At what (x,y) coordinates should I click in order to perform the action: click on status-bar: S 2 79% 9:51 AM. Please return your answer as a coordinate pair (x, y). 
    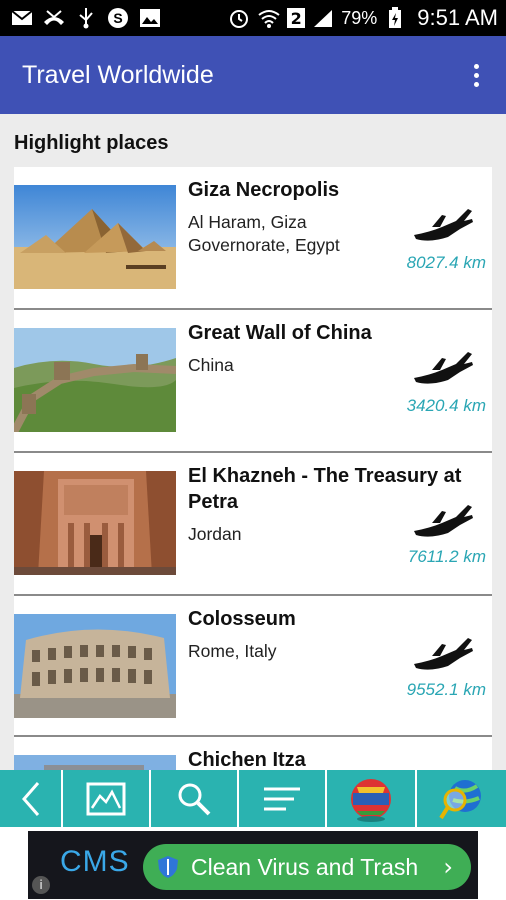
    Looking at the image, I should click on (253, 18).